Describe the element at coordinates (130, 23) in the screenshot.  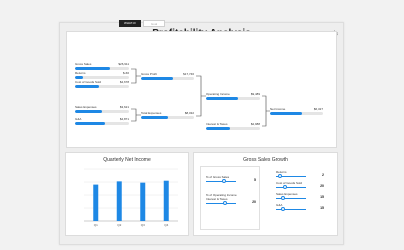
I see `tab-what-if: WHAT-IF` at that location.